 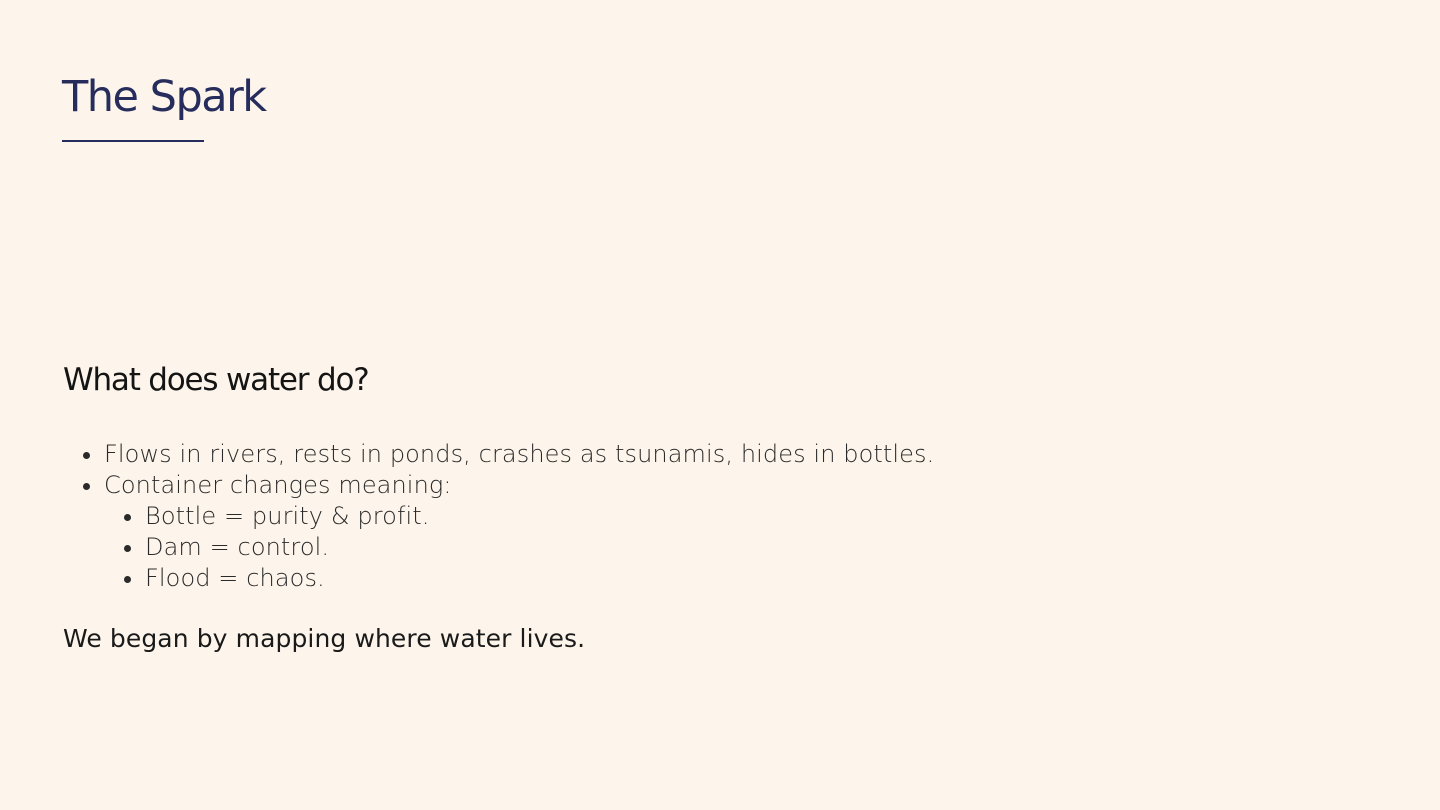 I want to click on closing-statement: We began by mapping where water lives., so click(x=324, y=639).